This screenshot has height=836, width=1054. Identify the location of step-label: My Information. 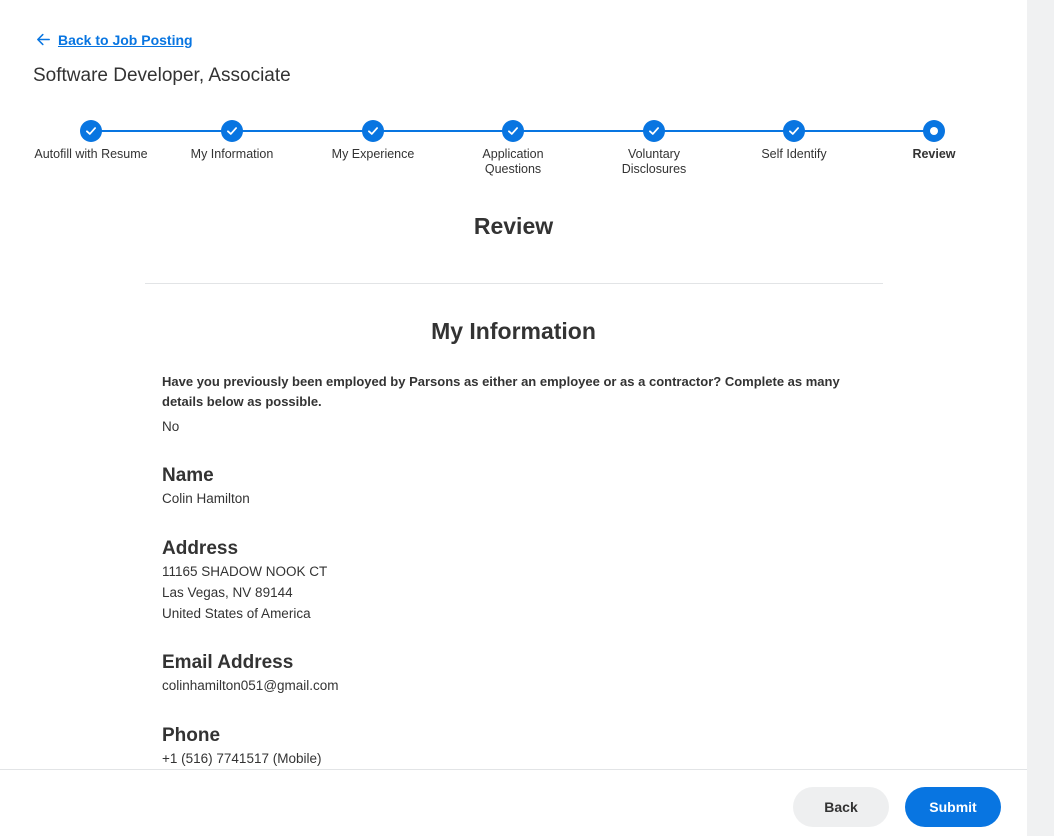
(232, 154).